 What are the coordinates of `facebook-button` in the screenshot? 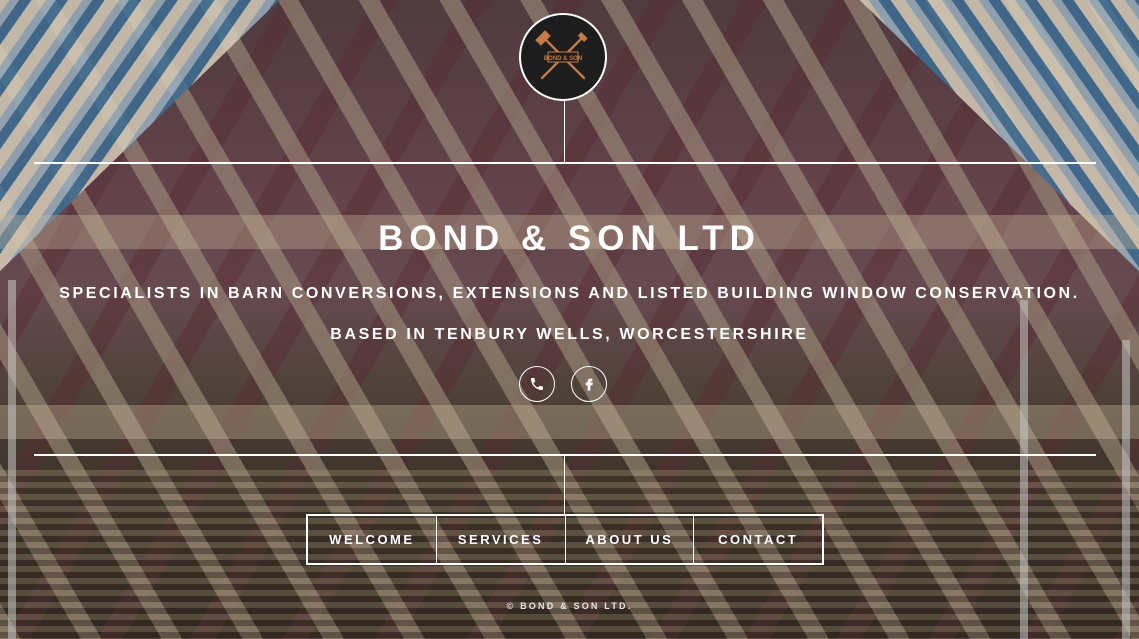 It's located at (589, 384).